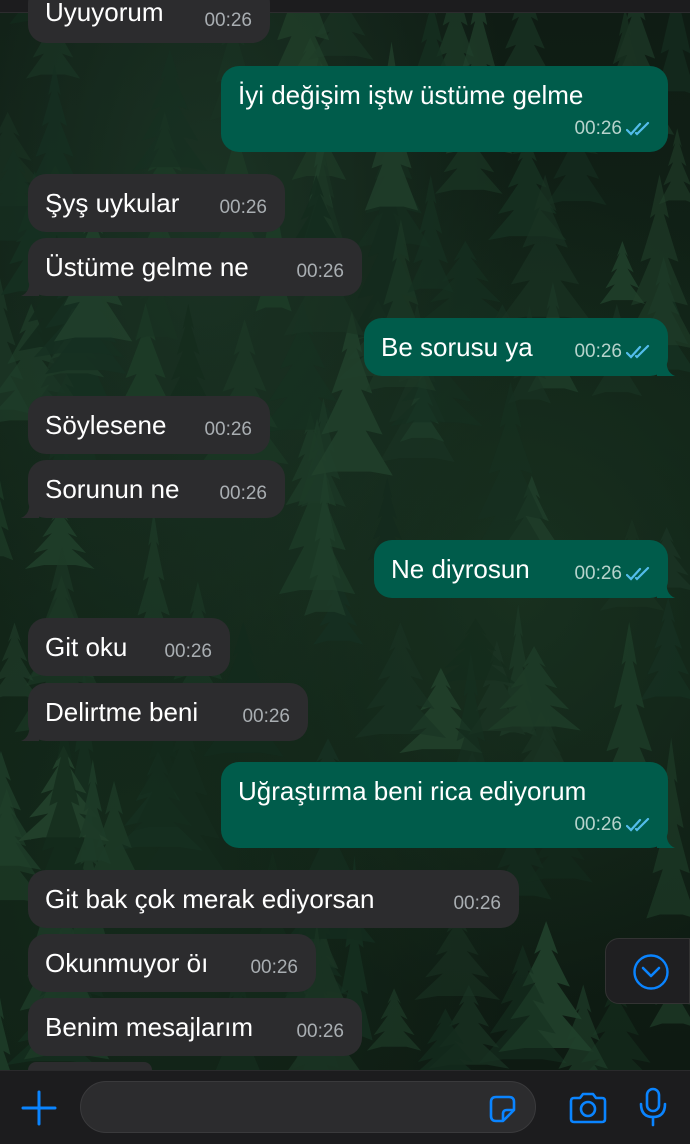 Image resolution: width=690 pixels, height=1144 pixels. Describe the element at coordinates (210, 899) in the screenshot. I see `message-text: Git bak çok merak ediyorsan` at that location.